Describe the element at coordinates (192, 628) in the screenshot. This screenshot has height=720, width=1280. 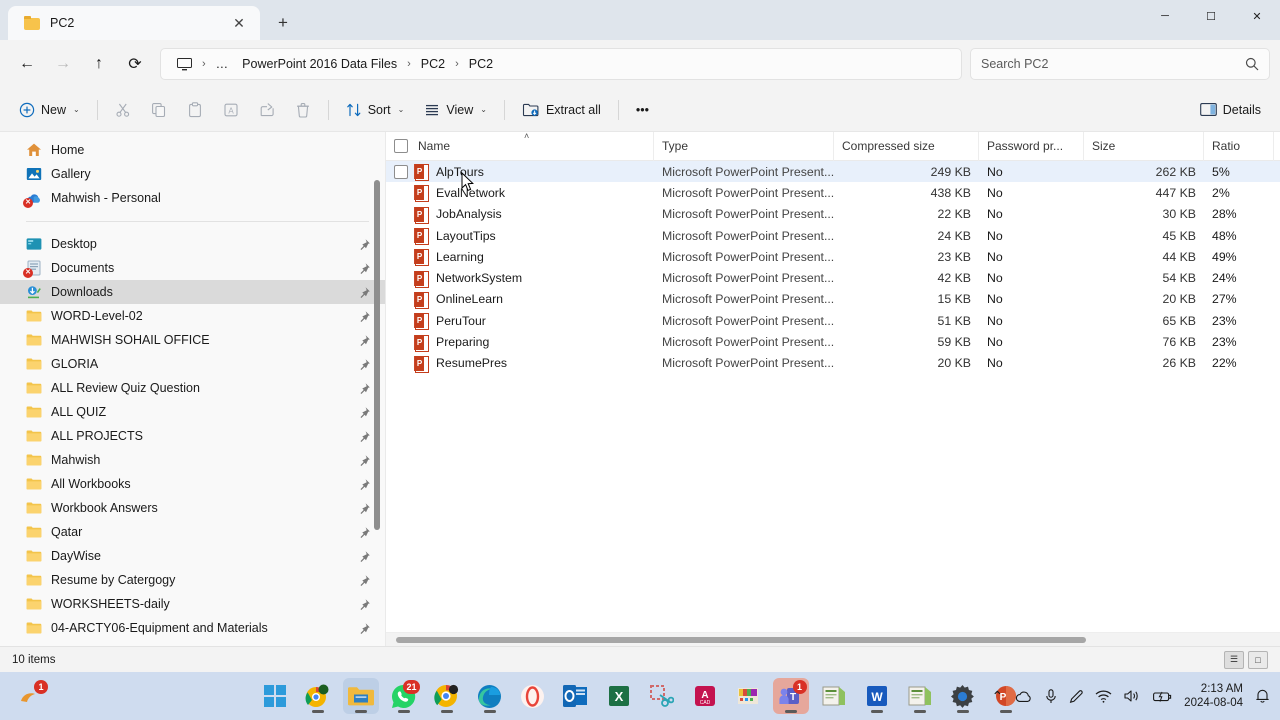
I see `sidebar-item-04-arcty06-equipment-and-materials: 04-ARCTY06-Equipment and Materials` at that location.